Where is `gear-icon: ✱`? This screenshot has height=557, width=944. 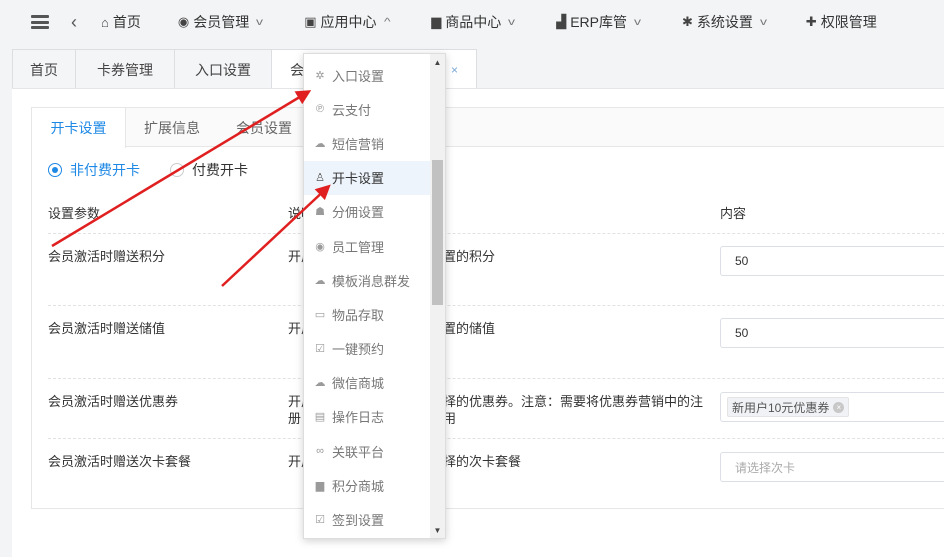 gear-icon: ✱ is located at coordinates (687, 21).